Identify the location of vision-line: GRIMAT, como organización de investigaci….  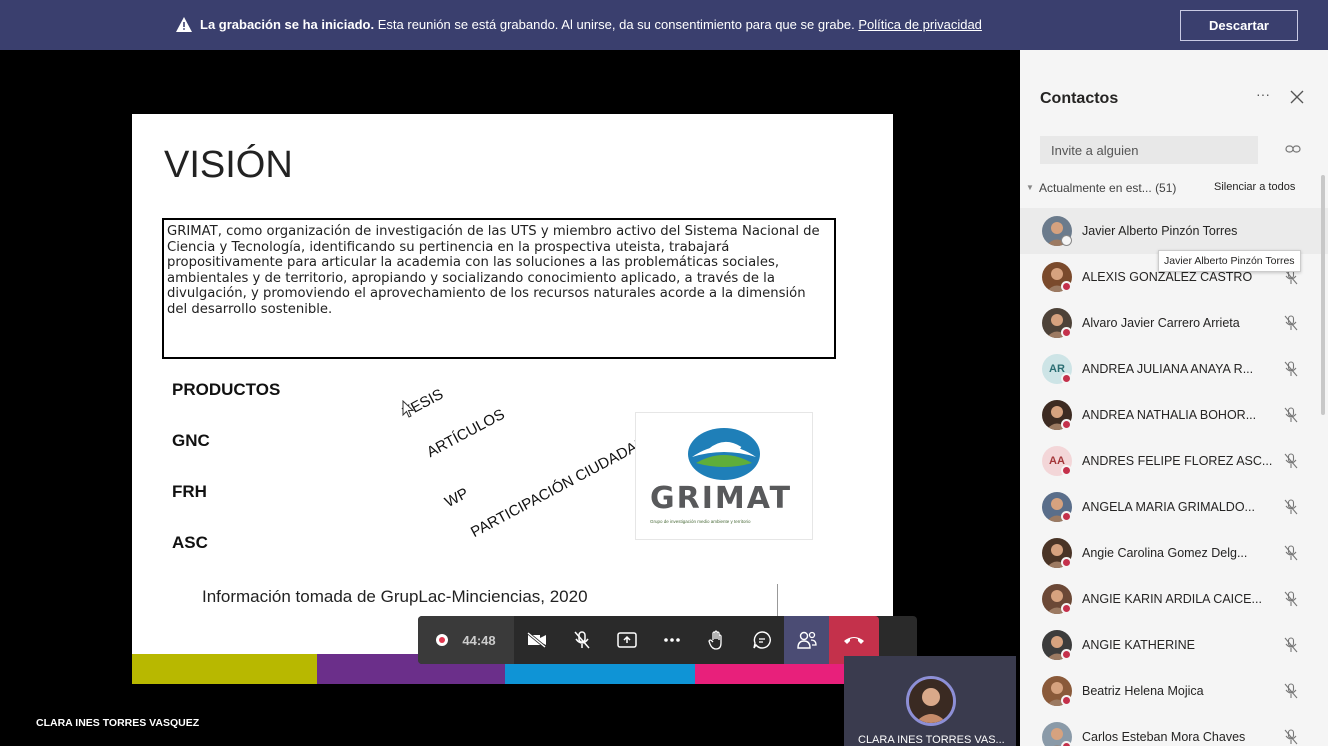
(493, 231).